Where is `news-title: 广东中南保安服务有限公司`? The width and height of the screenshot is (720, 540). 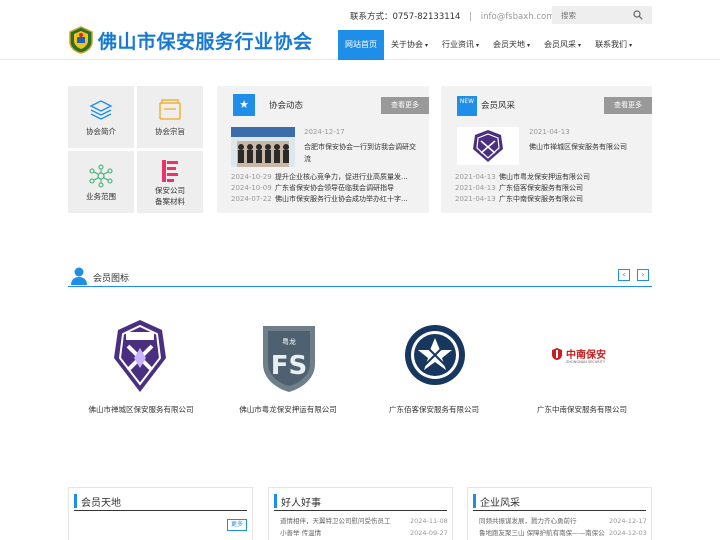 news-title: 广东中南保安服务有限公司 is located at coordinates (541, 199).